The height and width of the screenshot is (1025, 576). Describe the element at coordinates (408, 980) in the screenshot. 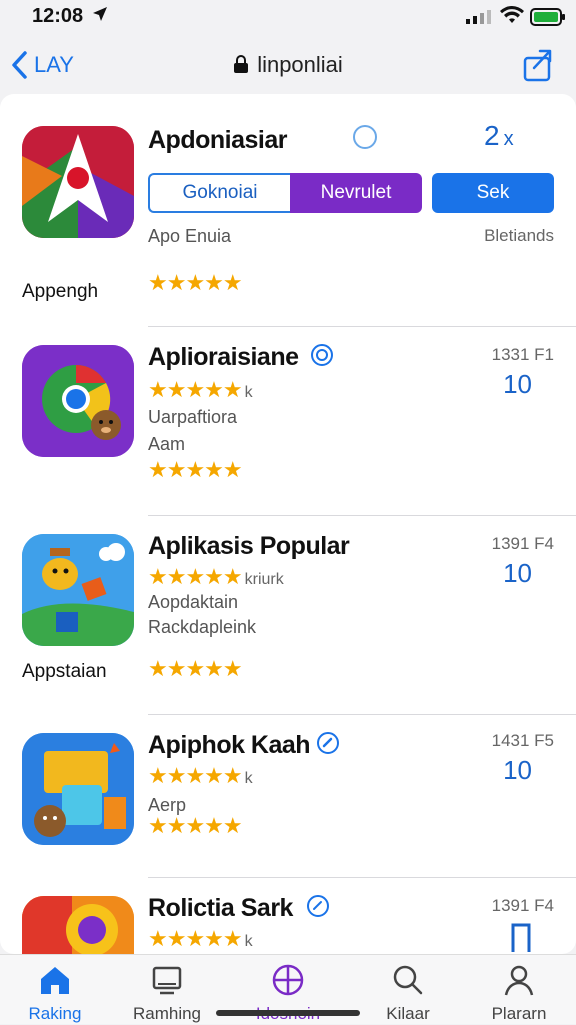

I see `search-icon` at that location.